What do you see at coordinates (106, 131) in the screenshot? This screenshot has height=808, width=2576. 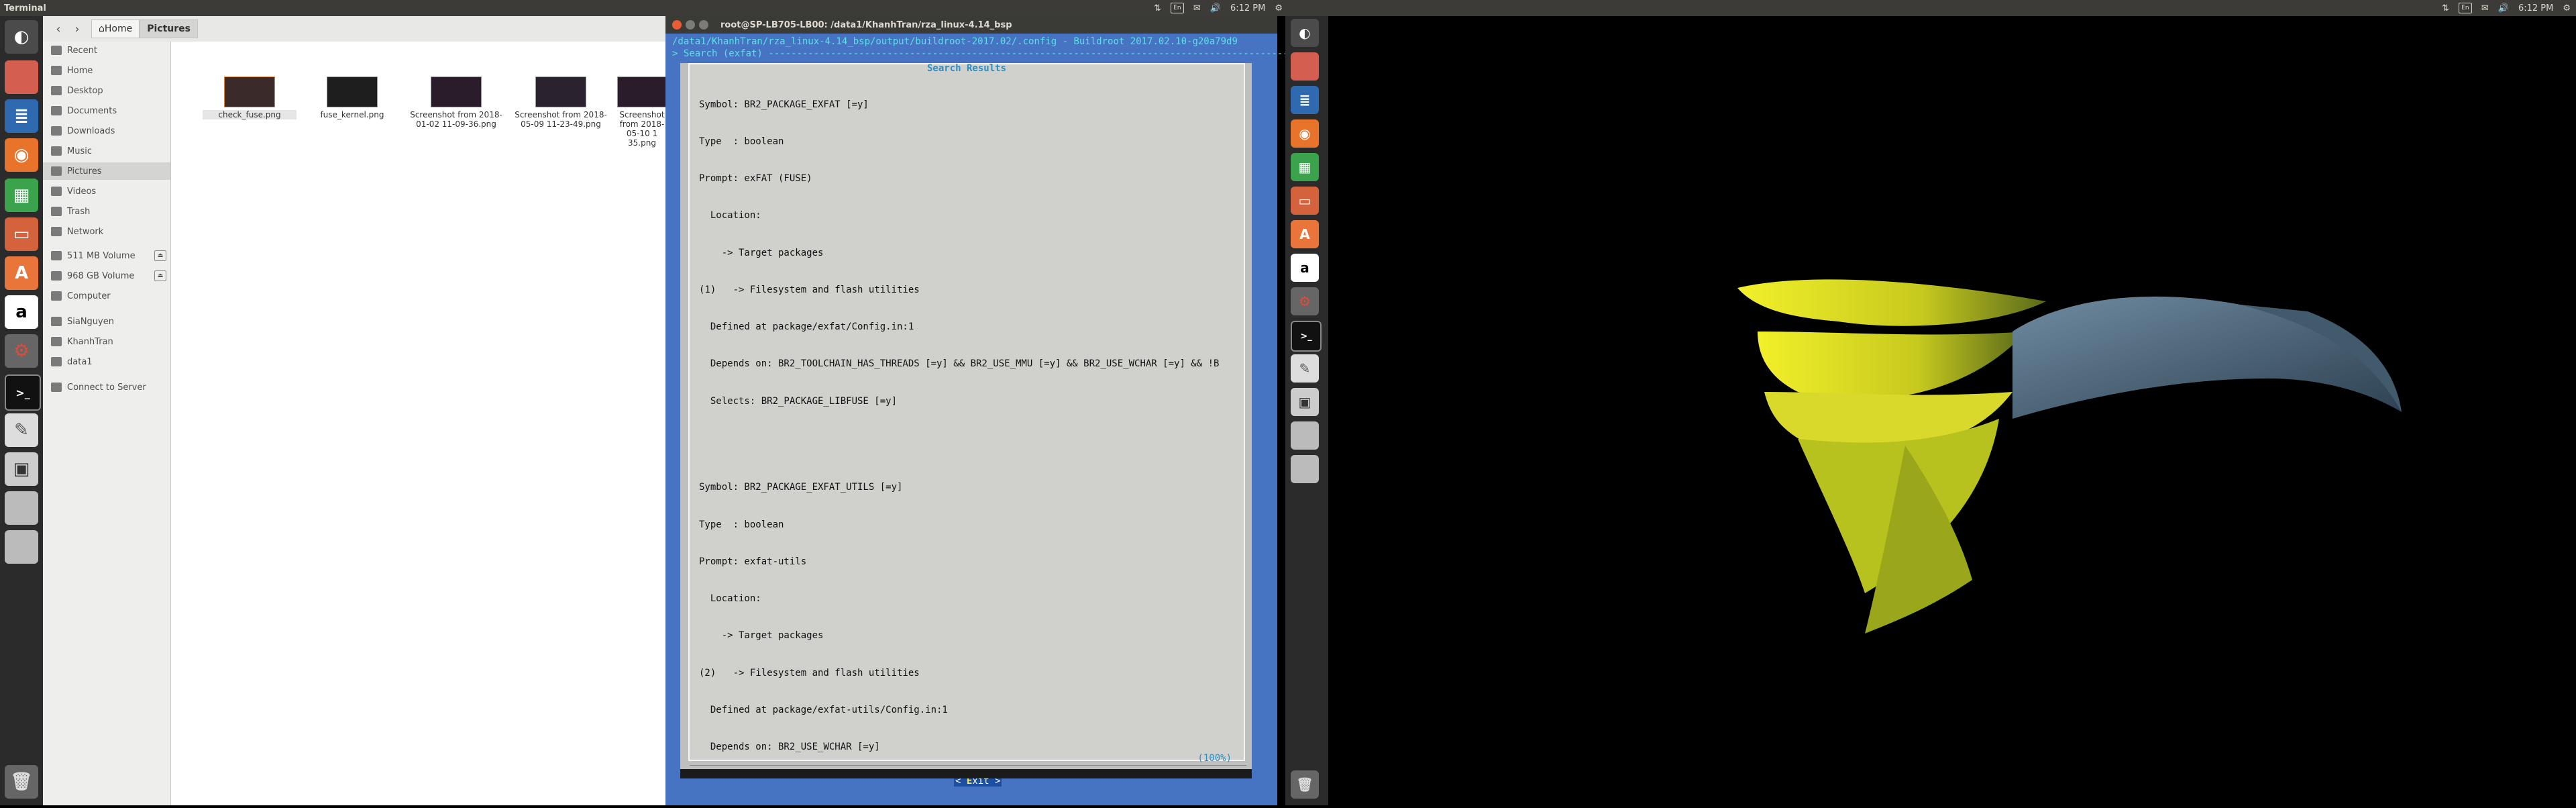 I see `sidebar-item-downloads: Downloads` at bounding box center [106, 131].